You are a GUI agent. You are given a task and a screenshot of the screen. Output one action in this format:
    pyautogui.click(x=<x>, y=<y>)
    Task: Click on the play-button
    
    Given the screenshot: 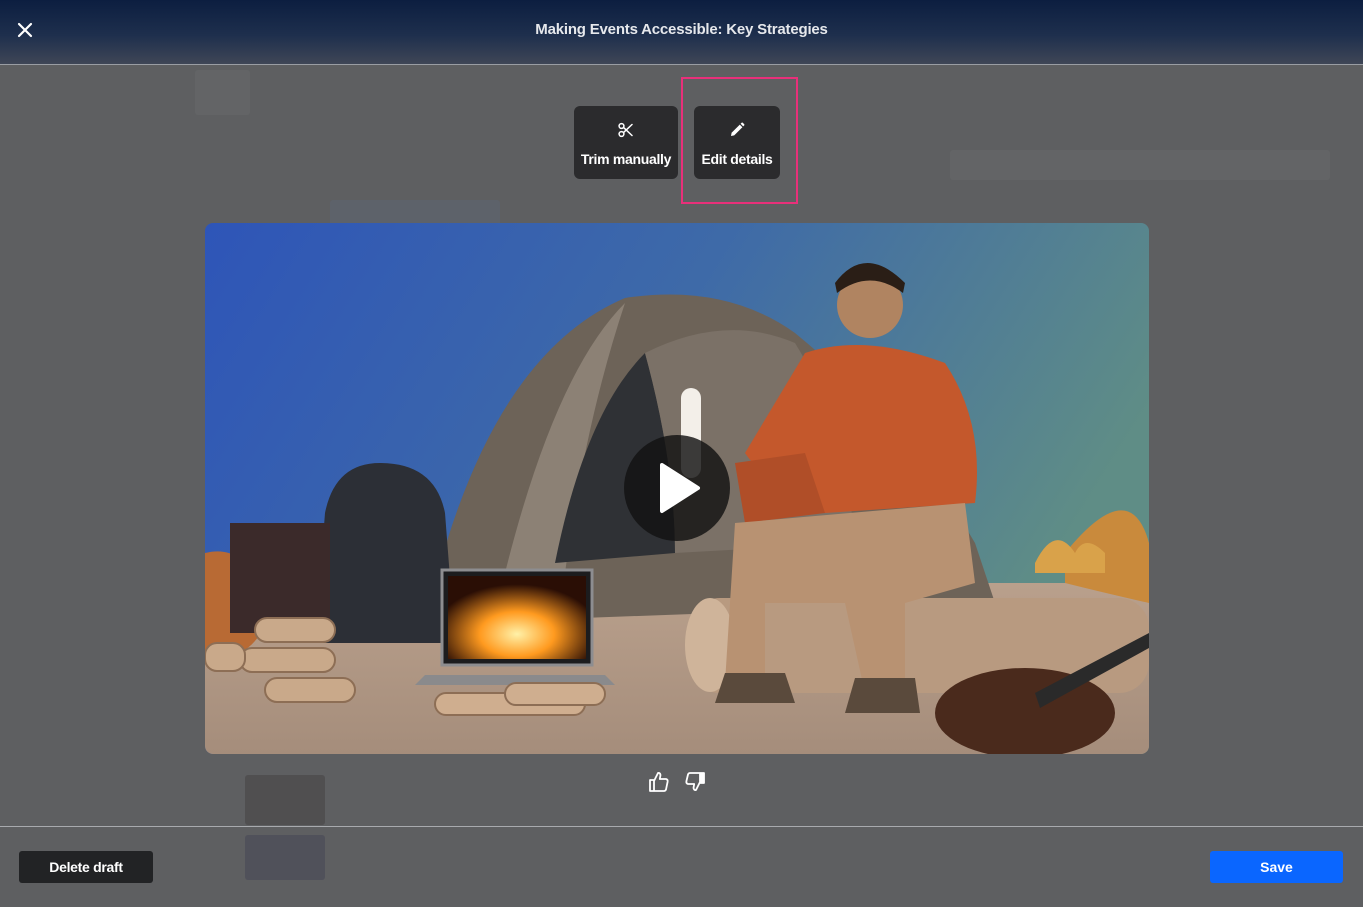 What is the action you would take?
    pyautogui.click(x=677, y=488)
    